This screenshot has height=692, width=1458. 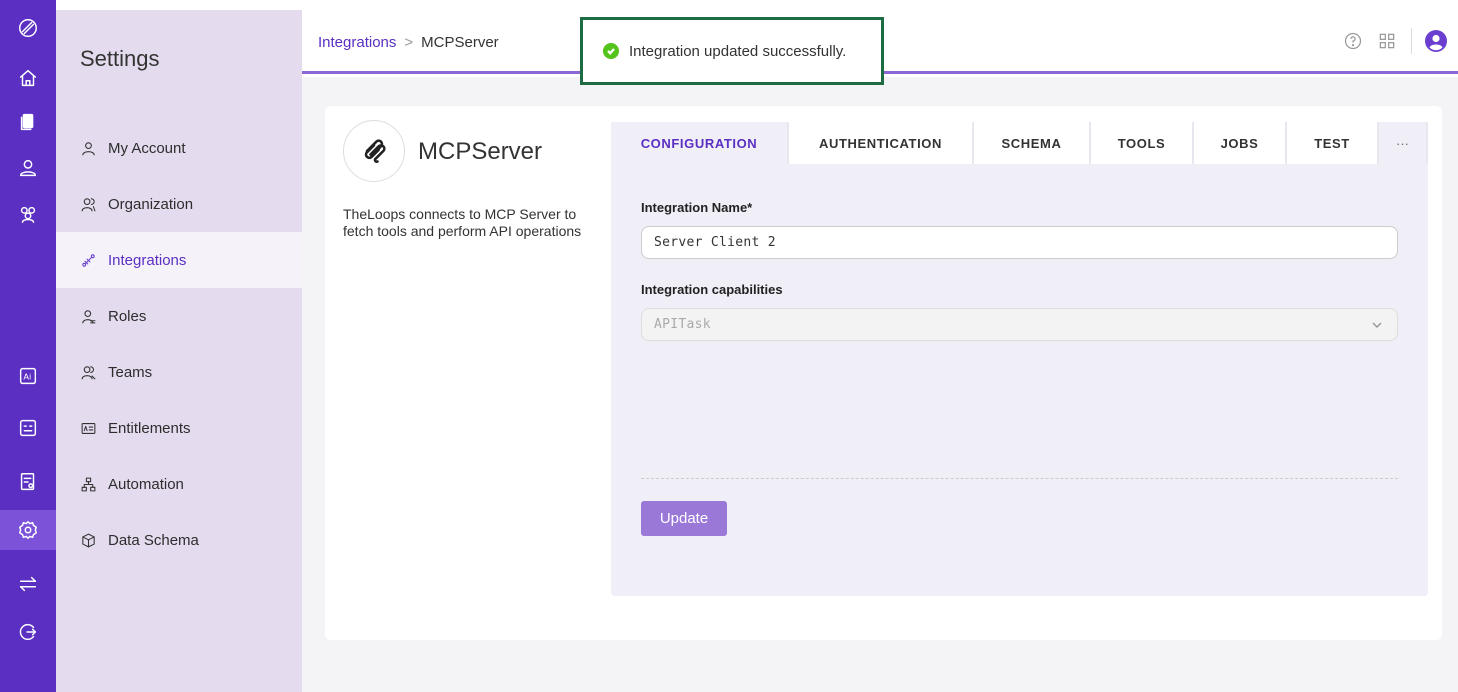 I want to click on integration-name-input: Server Client 2, so click(x=1019, y=242).